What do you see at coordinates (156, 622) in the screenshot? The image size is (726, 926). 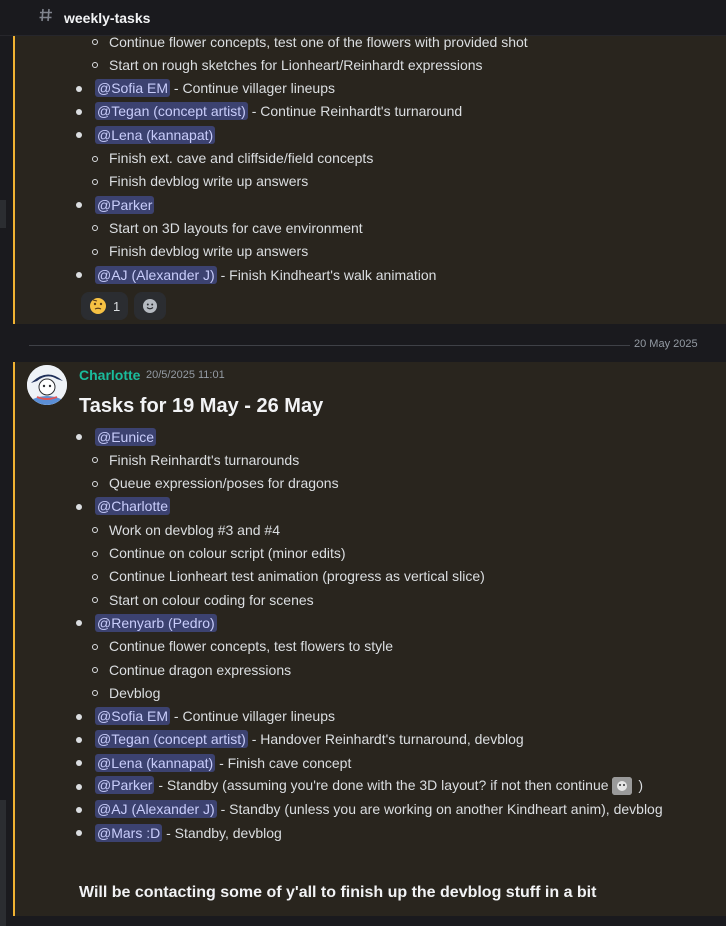 I see `user-mention: @Renyarb (Pedro)` at bounding box center [156, 622].